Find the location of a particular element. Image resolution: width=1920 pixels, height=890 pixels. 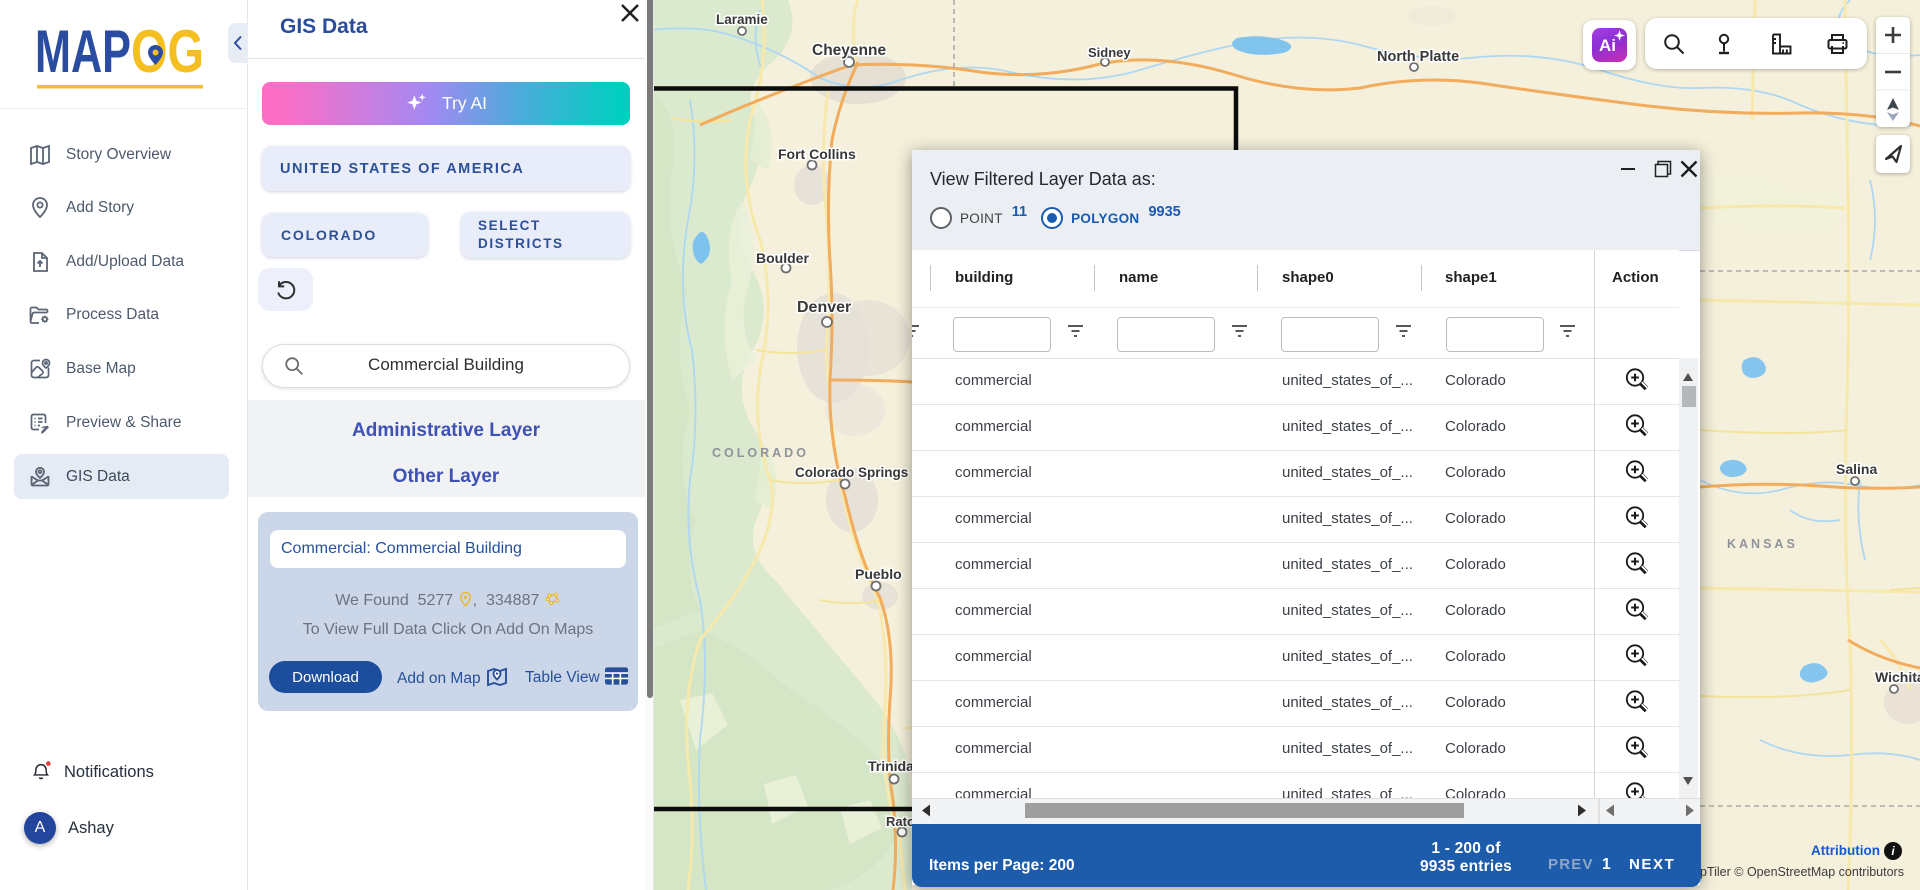

svg-text: Salina is located at coordinates (1856, 469).